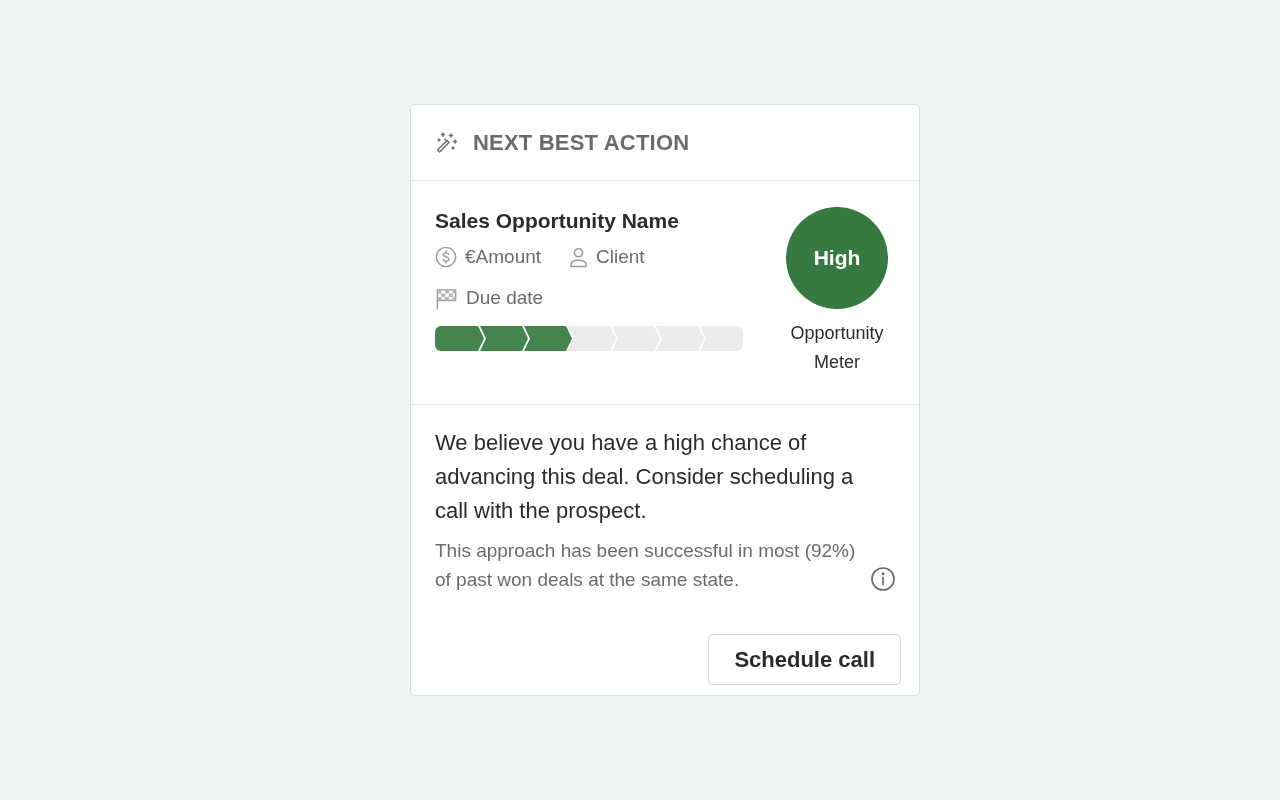 Image resolution: width=1280 pixels, height=800 pixels. Describe the element at coordinates (837, 348) in the screenshot. I see `meter-caption: Opportunity Meter` at that location.